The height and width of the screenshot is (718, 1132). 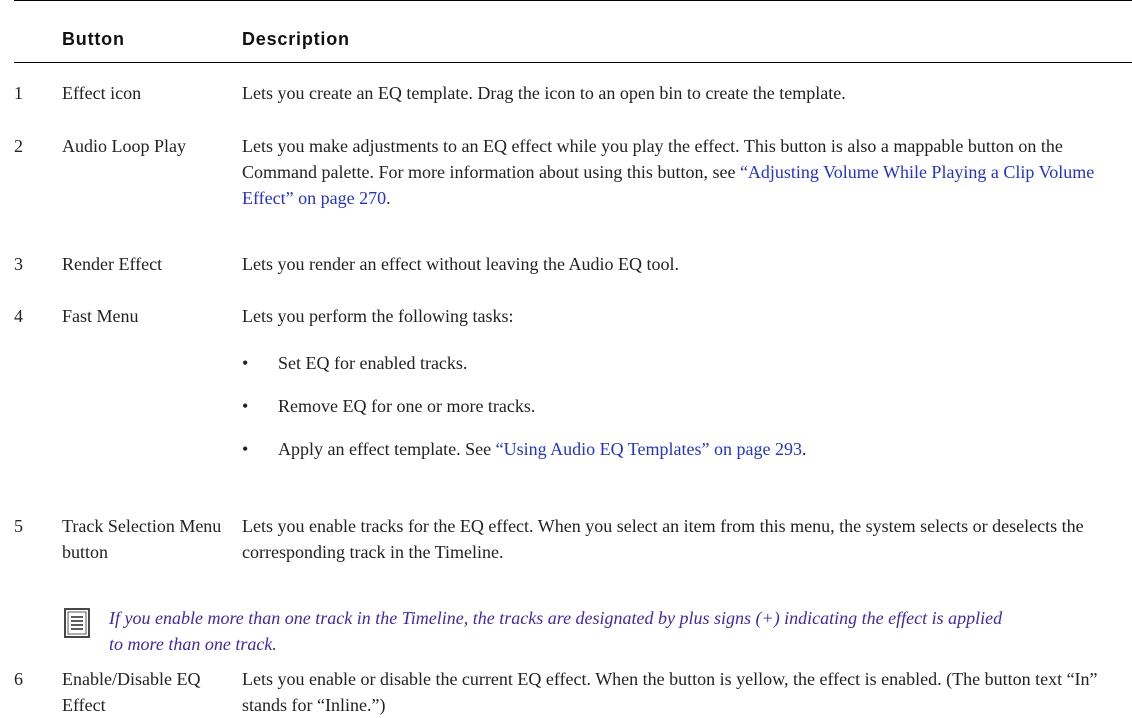 What do you see at coordinates (100, 316) in the screenshot?
I see `button-name: Fast Menu` at bounding box center [100, 316].